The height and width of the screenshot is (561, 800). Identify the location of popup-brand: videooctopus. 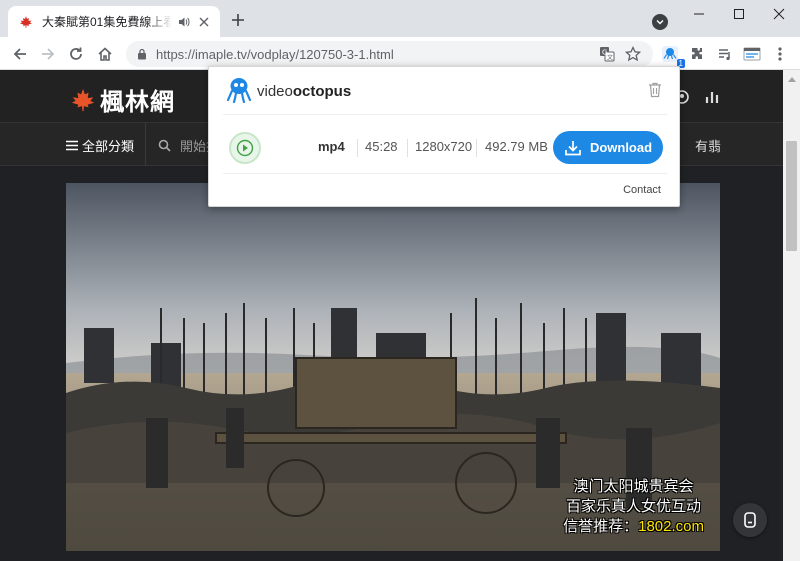
(289, 91).